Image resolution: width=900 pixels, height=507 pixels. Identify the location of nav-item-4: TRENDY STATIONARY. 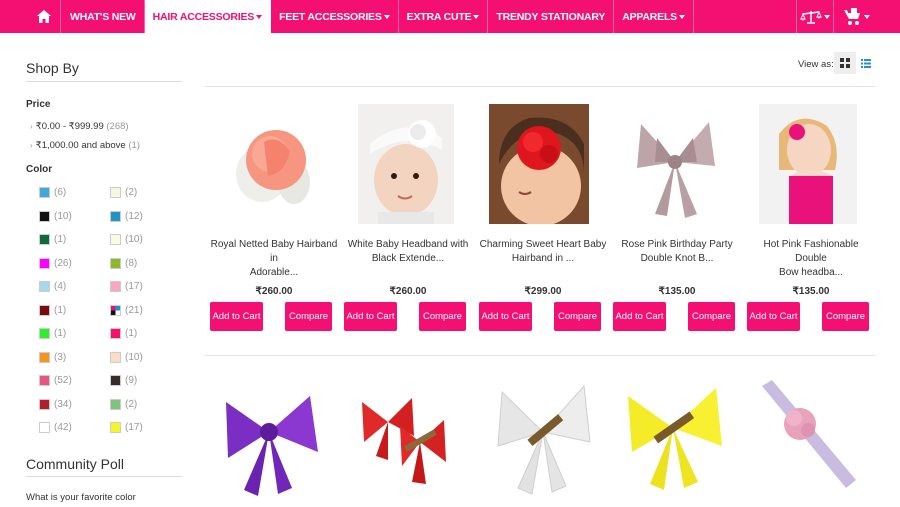
(551, 16).